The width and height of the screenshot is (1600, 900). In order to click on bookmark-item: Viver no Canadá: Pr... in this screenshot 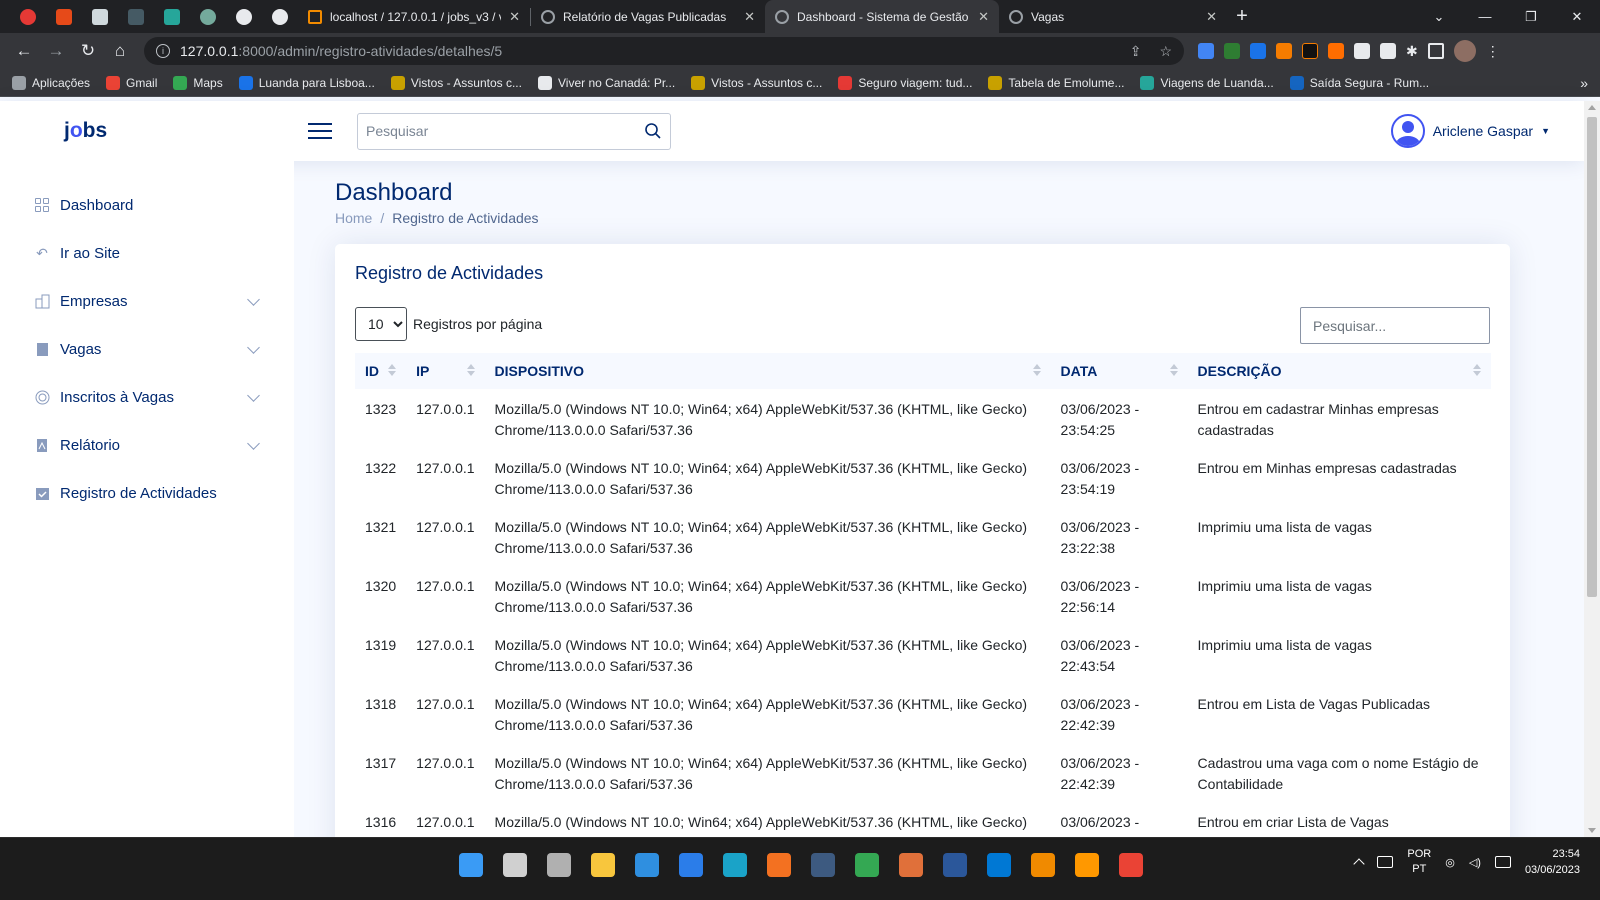, I will do `click(606, 82)`.